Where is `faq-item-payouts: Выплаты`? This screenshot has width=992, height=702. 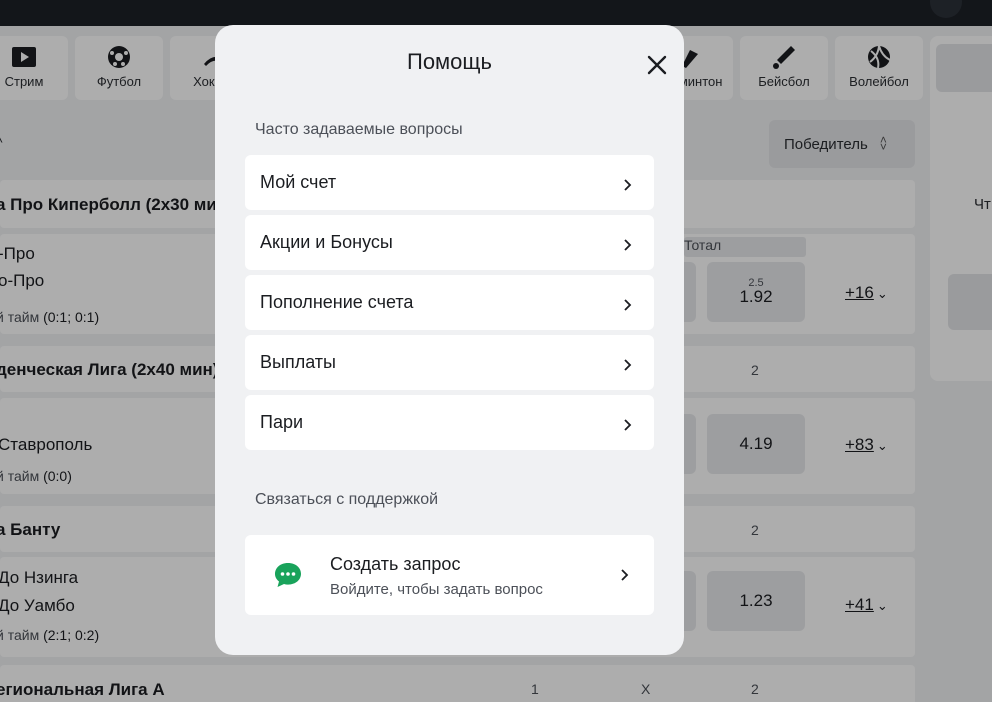
faq-item-payouts: Выплаты is located at coordinates (449, 362).